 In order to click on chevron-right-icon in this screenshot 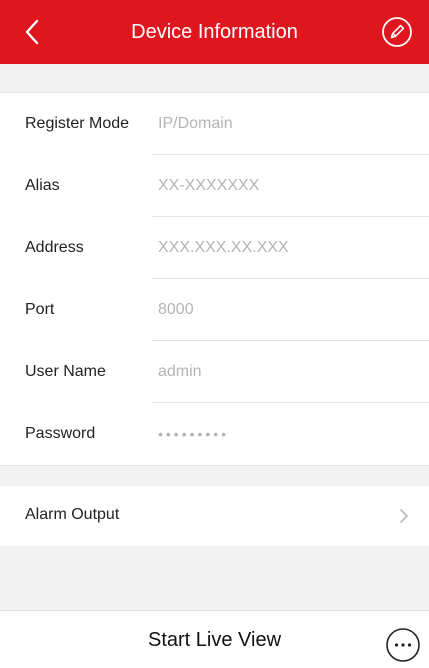, I will do `click(404, 516)`.